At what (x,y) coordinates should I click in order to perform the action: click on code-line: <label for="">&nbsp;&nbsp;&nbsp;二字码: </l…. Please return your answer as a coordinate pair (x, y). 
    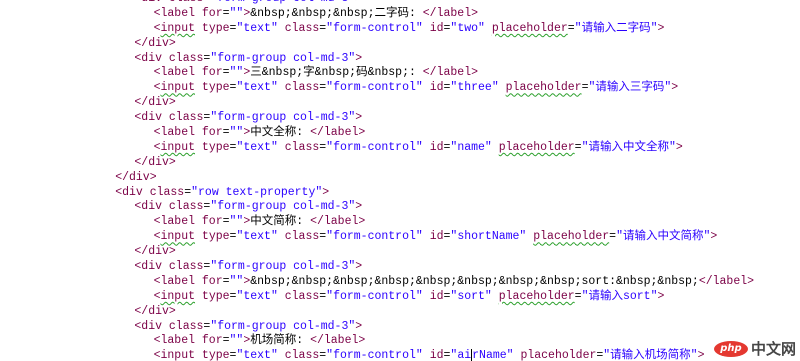
    Looking at the image, I should click on (400, 14).